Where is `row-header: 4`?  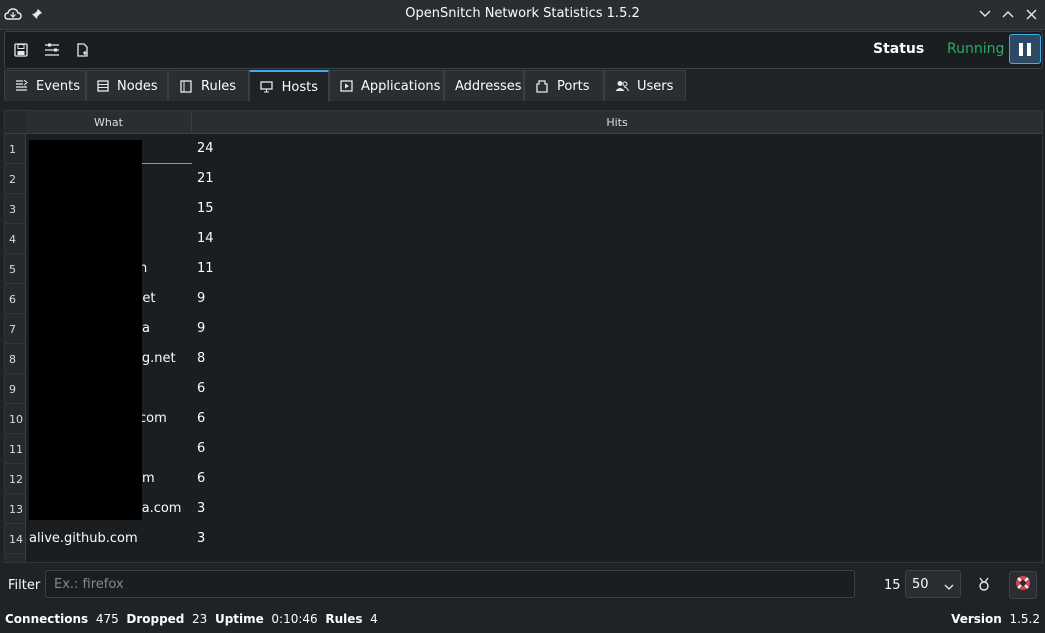
row-header: 4 is located at coordinates (15, 239).